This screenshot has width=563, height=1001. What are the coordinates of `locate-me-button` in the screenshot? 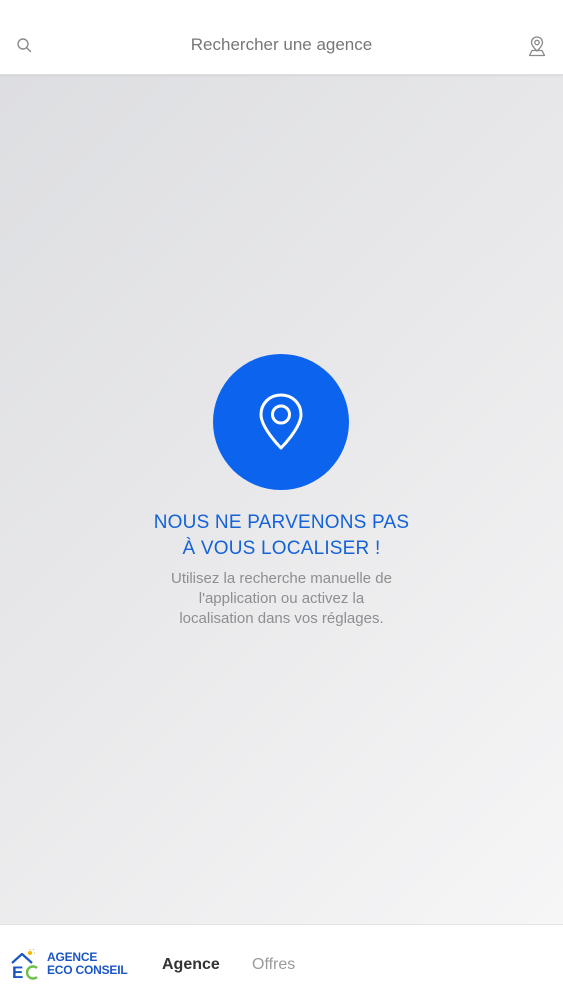 It's located at (537, 46).